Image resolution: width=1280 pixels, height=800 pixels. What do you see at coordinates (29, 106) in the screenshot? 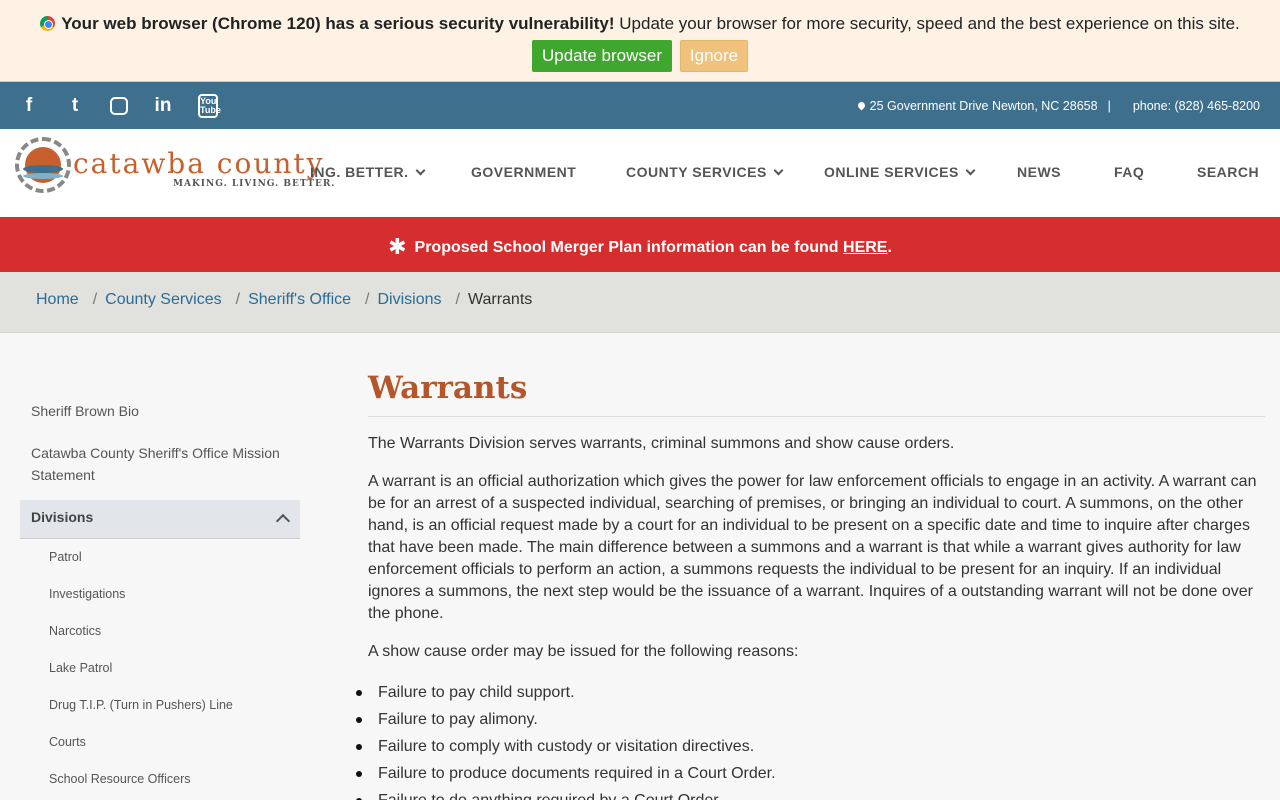
I see `facebook-icon: f` at bounding box center [29, 106].